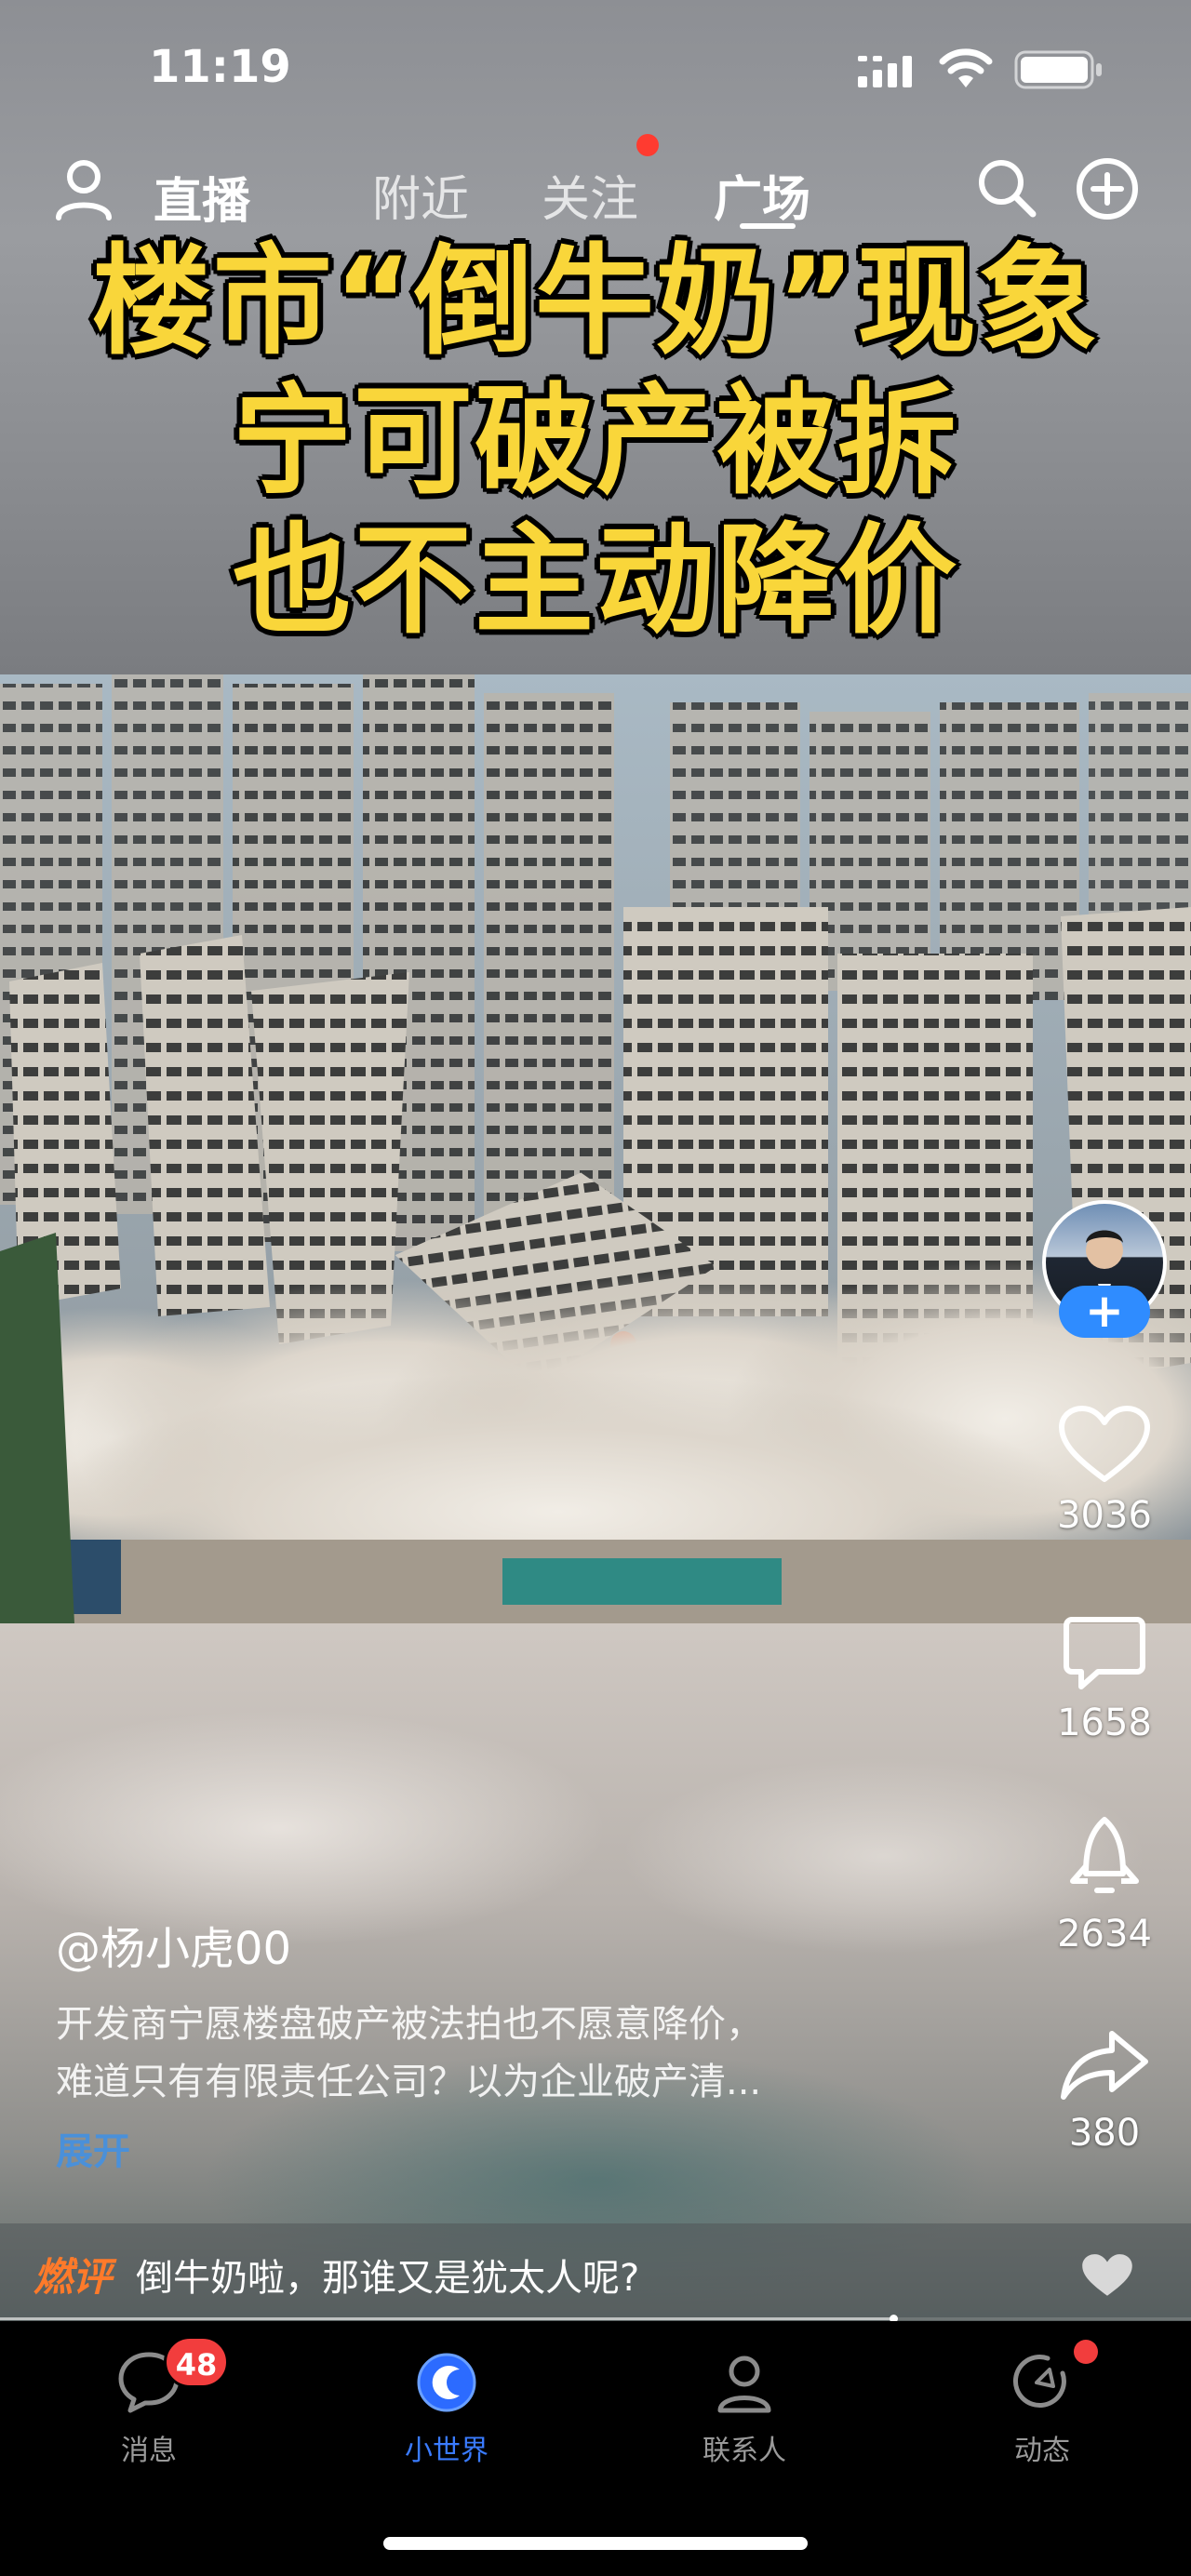  I want to click on battery-icon, so click(1058, 69).